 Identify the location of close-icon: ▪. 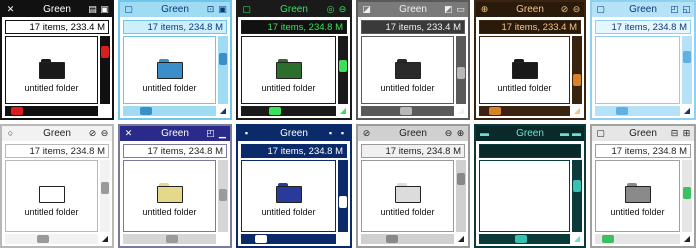
(246, 133).